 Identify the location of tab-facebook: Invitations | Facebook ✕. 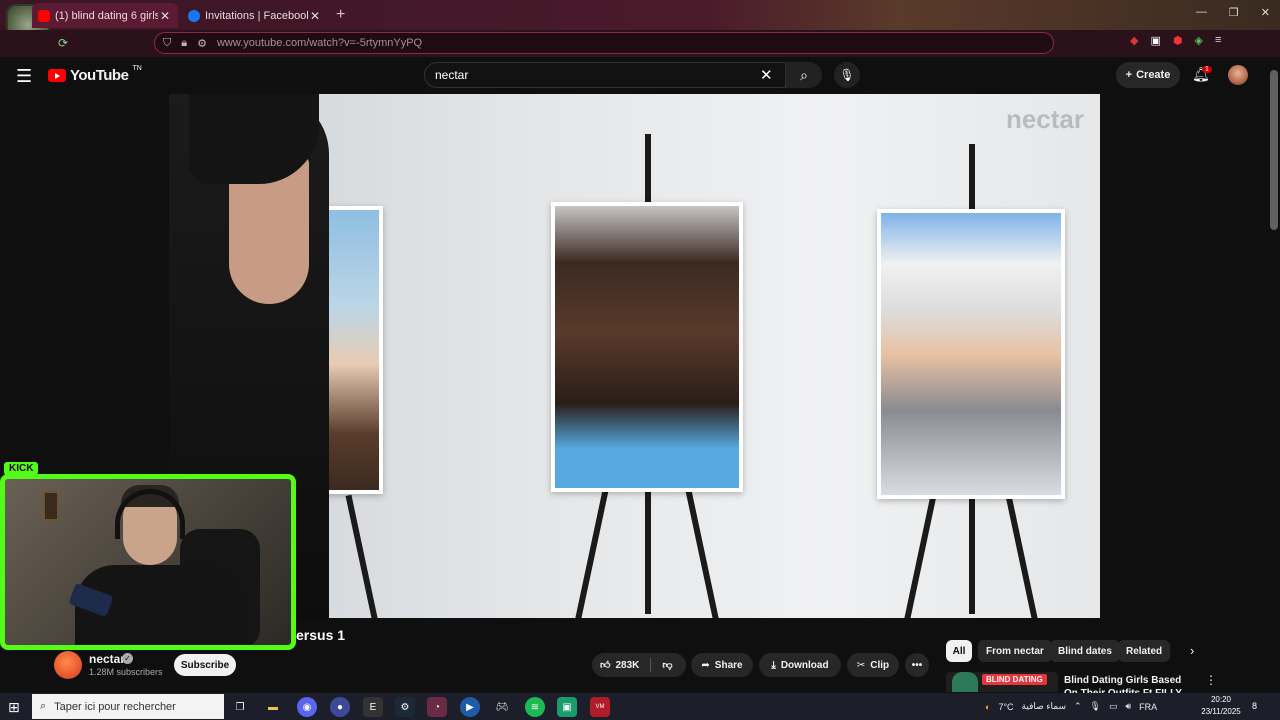
(255, 15).